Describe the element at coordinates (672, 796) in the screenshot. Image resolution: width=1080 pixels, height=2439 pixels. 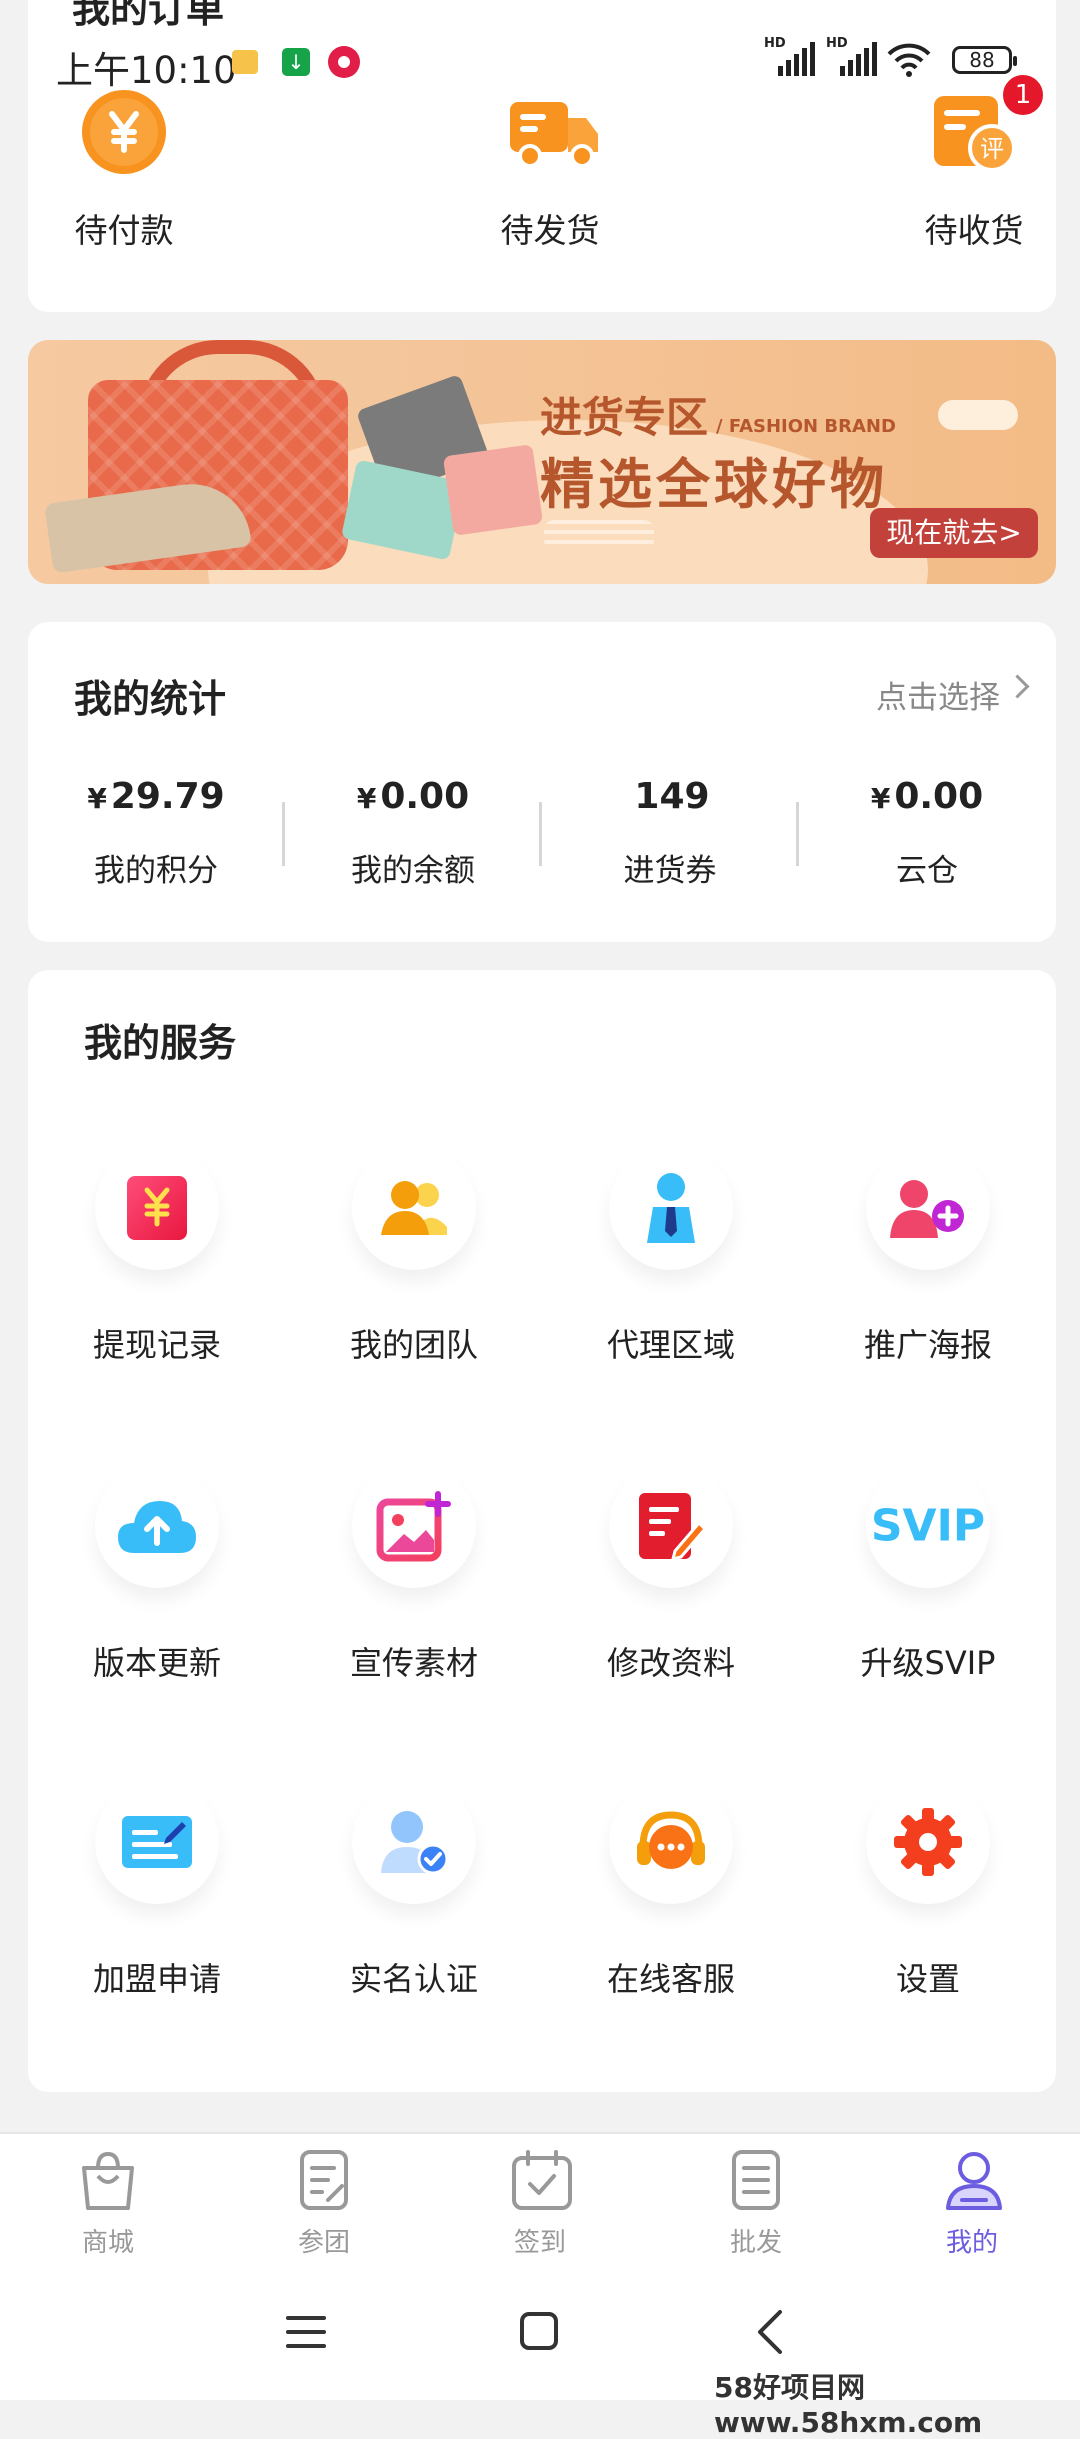
I see `stat-value: 149` at that location.